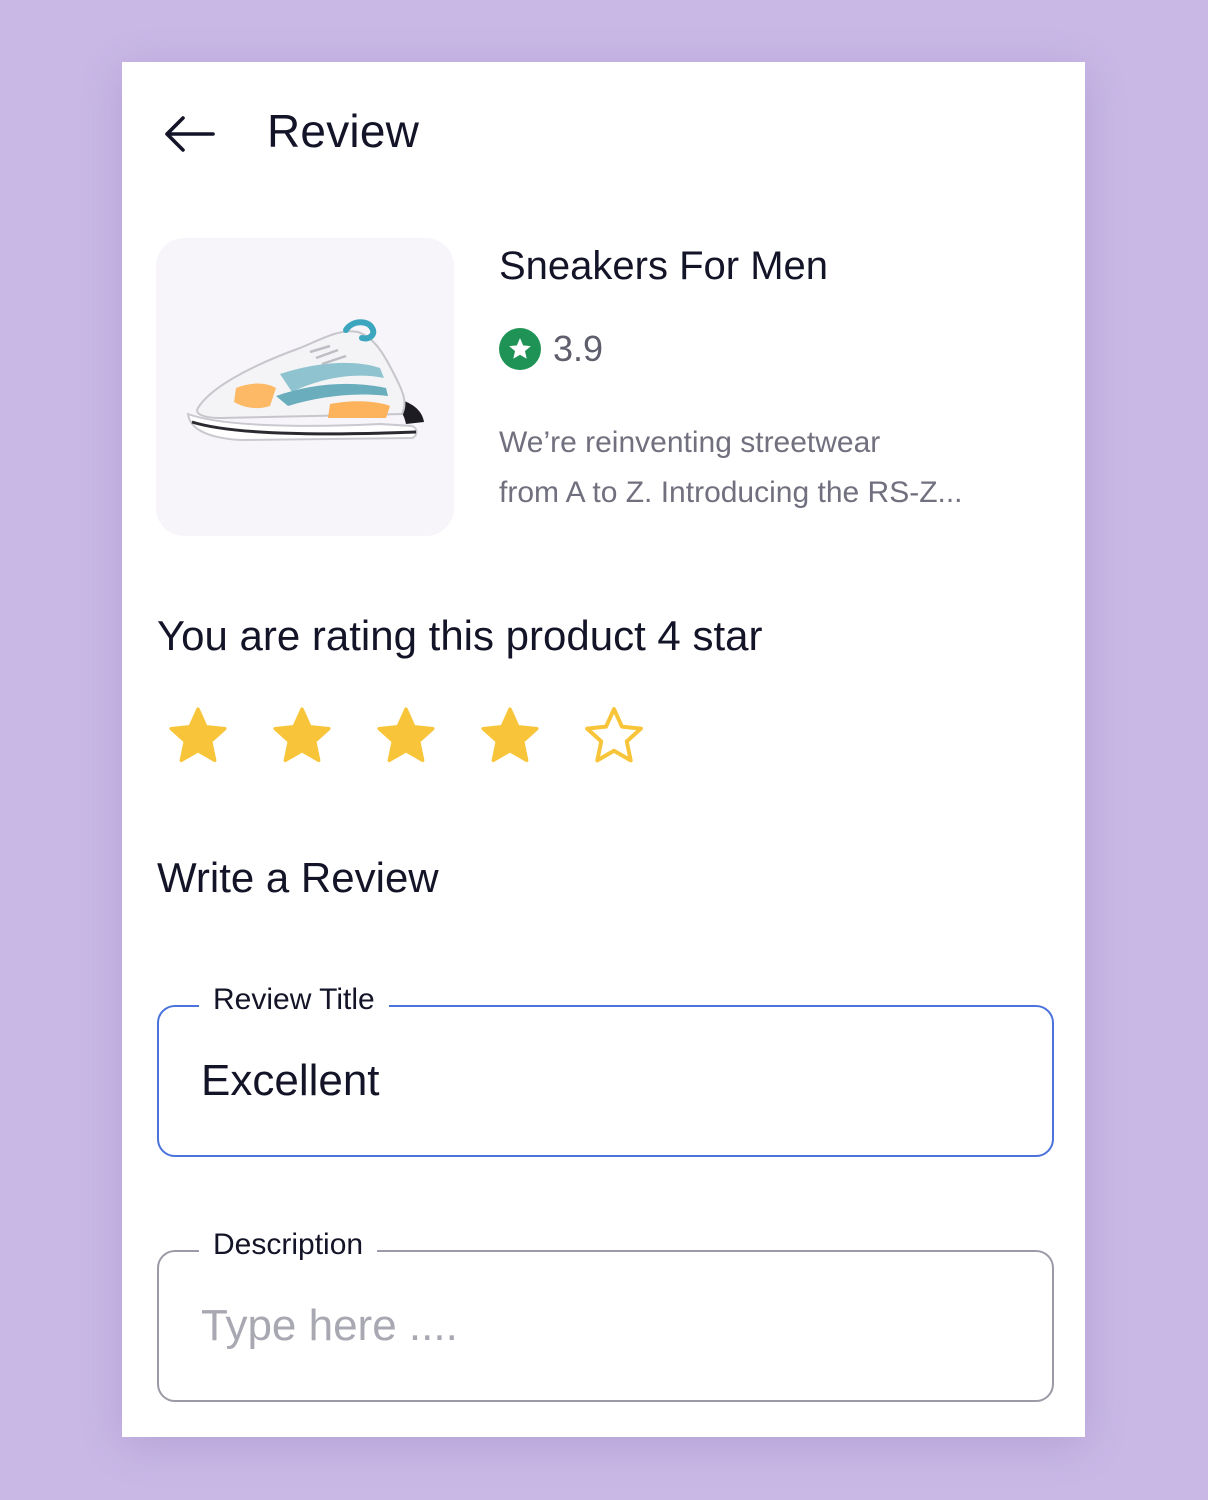 The height and width of the screenshot is (1500, 1208). I want to click on arrow-left-icon, so click(190, 134).